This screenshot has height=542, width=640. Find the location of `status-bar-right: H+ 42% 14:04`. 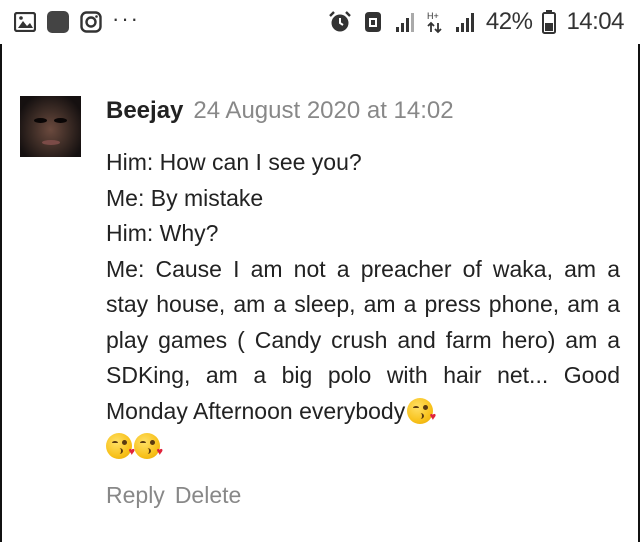

status-bar-right: H+ 42% 14:04 is located at coordinates (476, 22).